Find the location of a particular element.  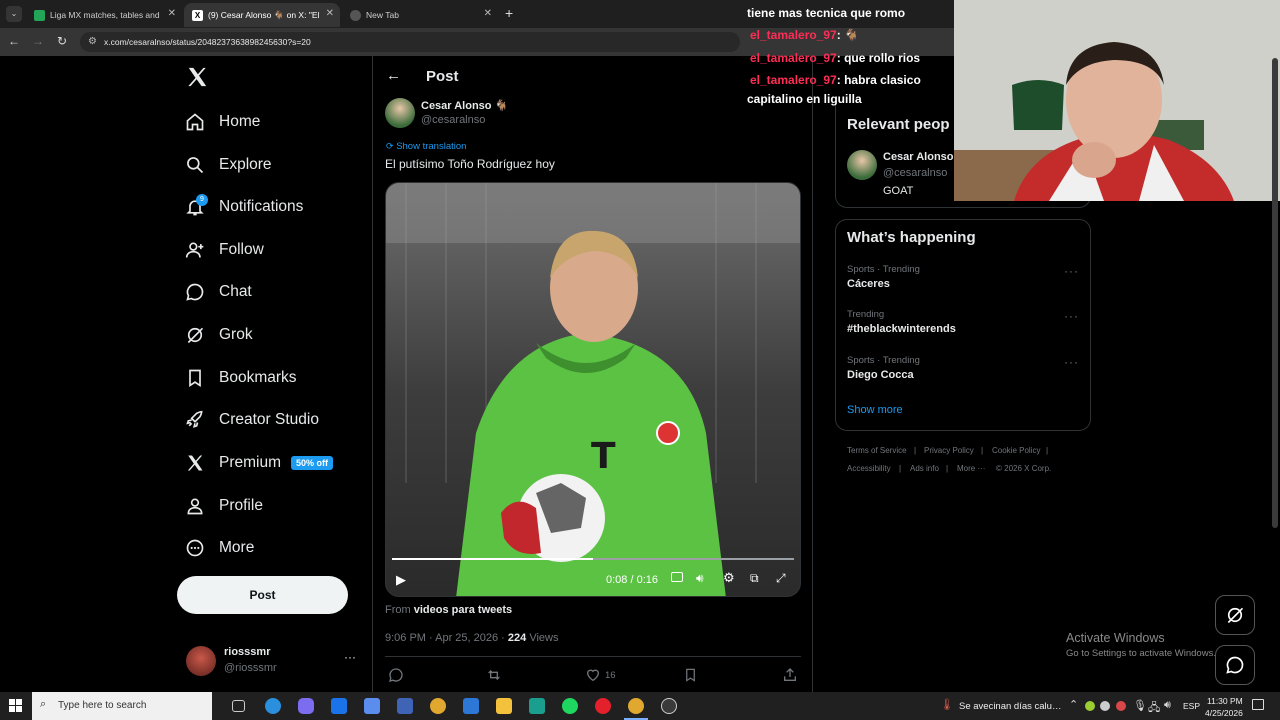

nav-grok: Grok is located at coordinates (218, 335).